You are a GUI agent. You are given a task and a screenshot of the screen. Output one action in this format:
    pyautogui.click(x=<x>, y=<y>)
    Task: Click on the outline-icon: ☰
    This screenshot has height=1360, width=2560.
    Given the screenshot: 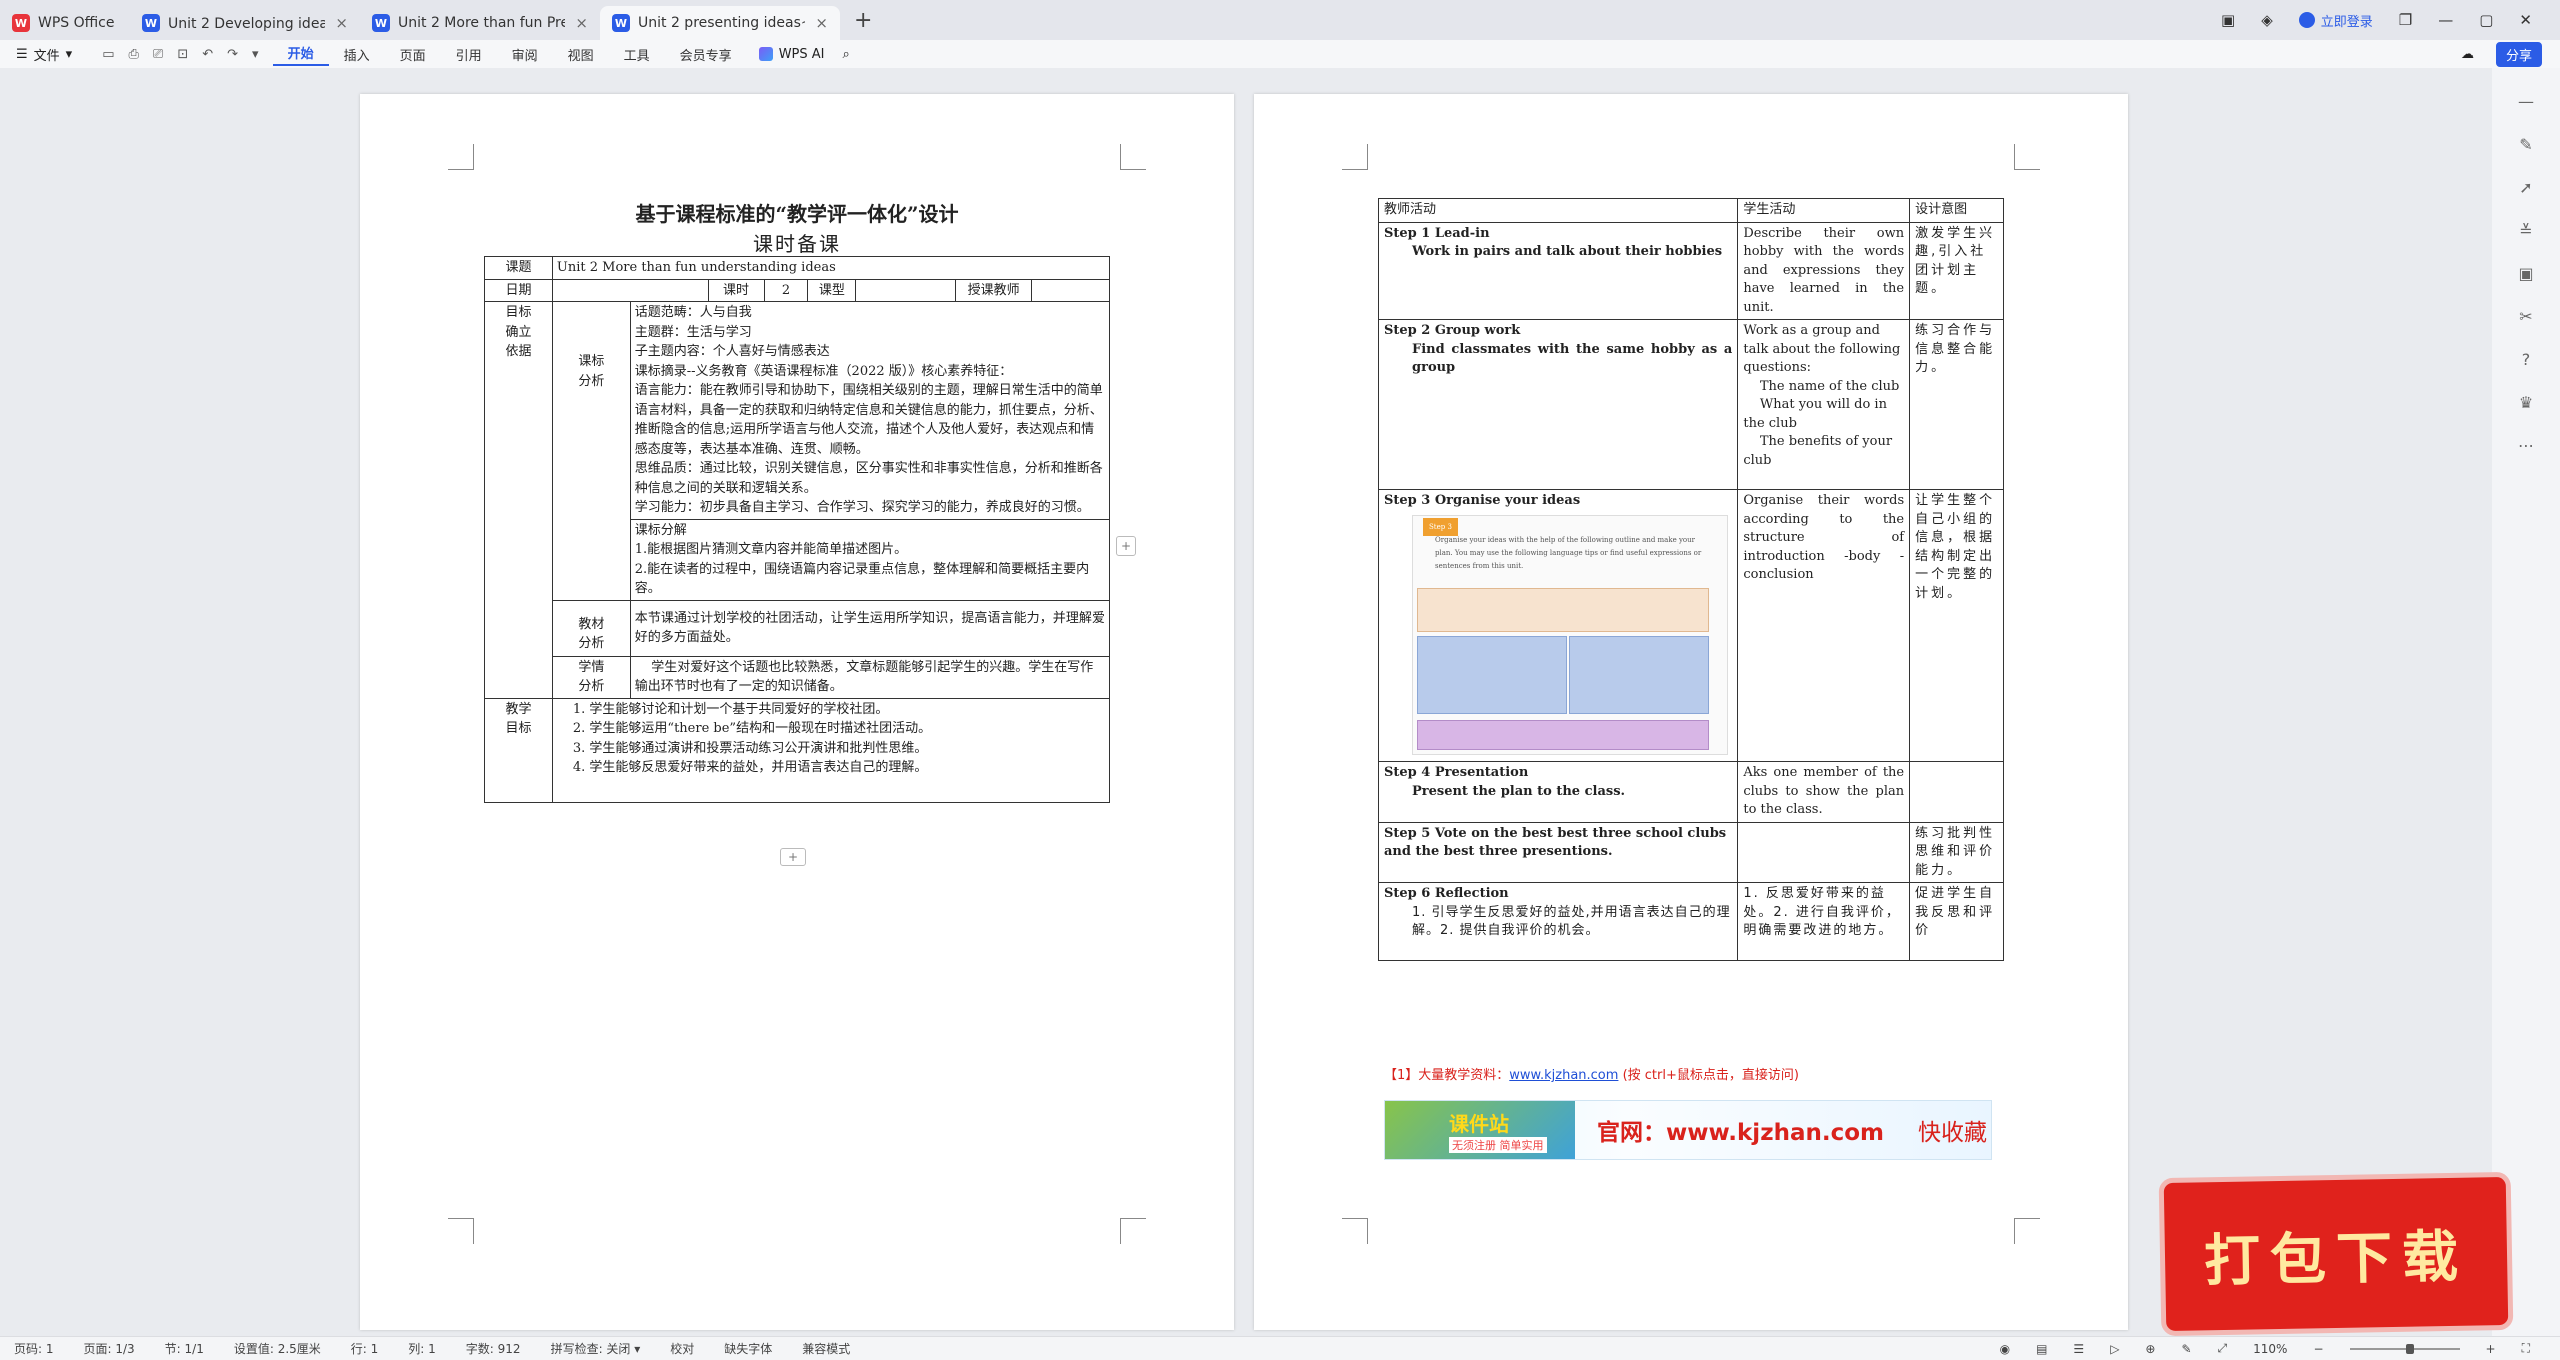 What is the action you would take?
    pyautogui.click(x=2078, y=1349)
    